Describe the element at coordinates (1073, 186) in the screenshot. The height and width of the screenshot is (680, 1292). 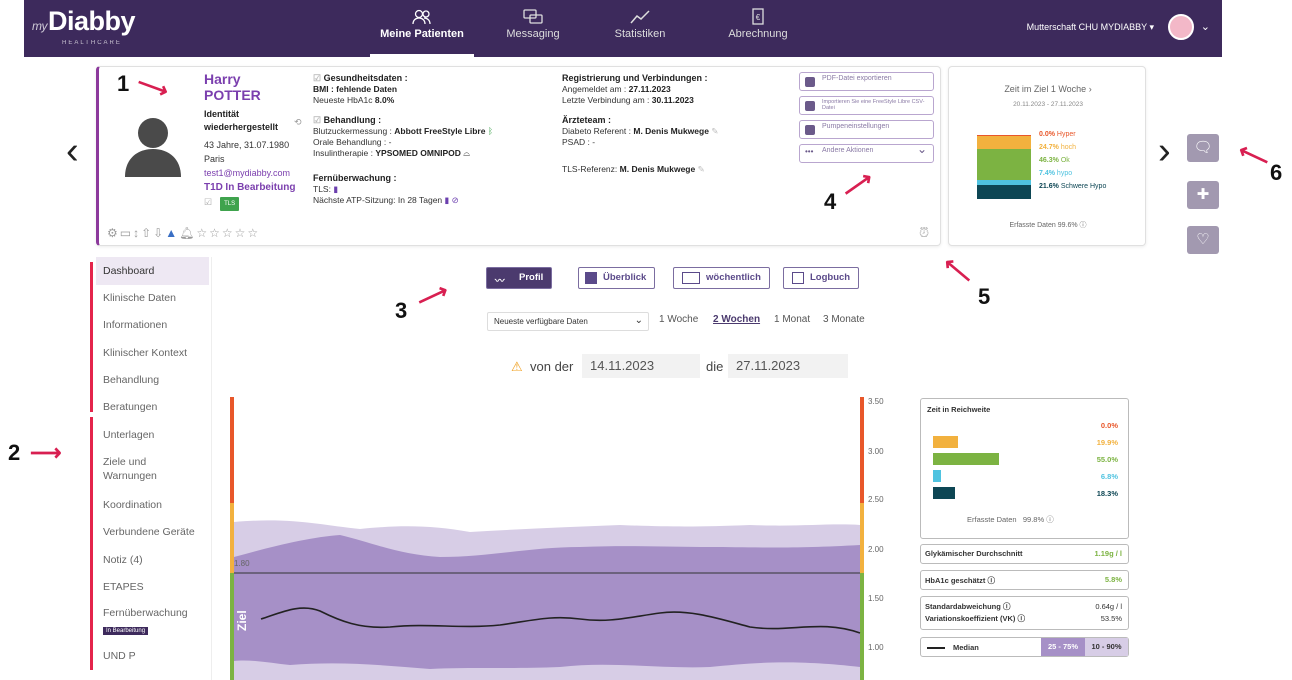
I see `target-bar-label: 21.6% Schwere Hypo` at that location.